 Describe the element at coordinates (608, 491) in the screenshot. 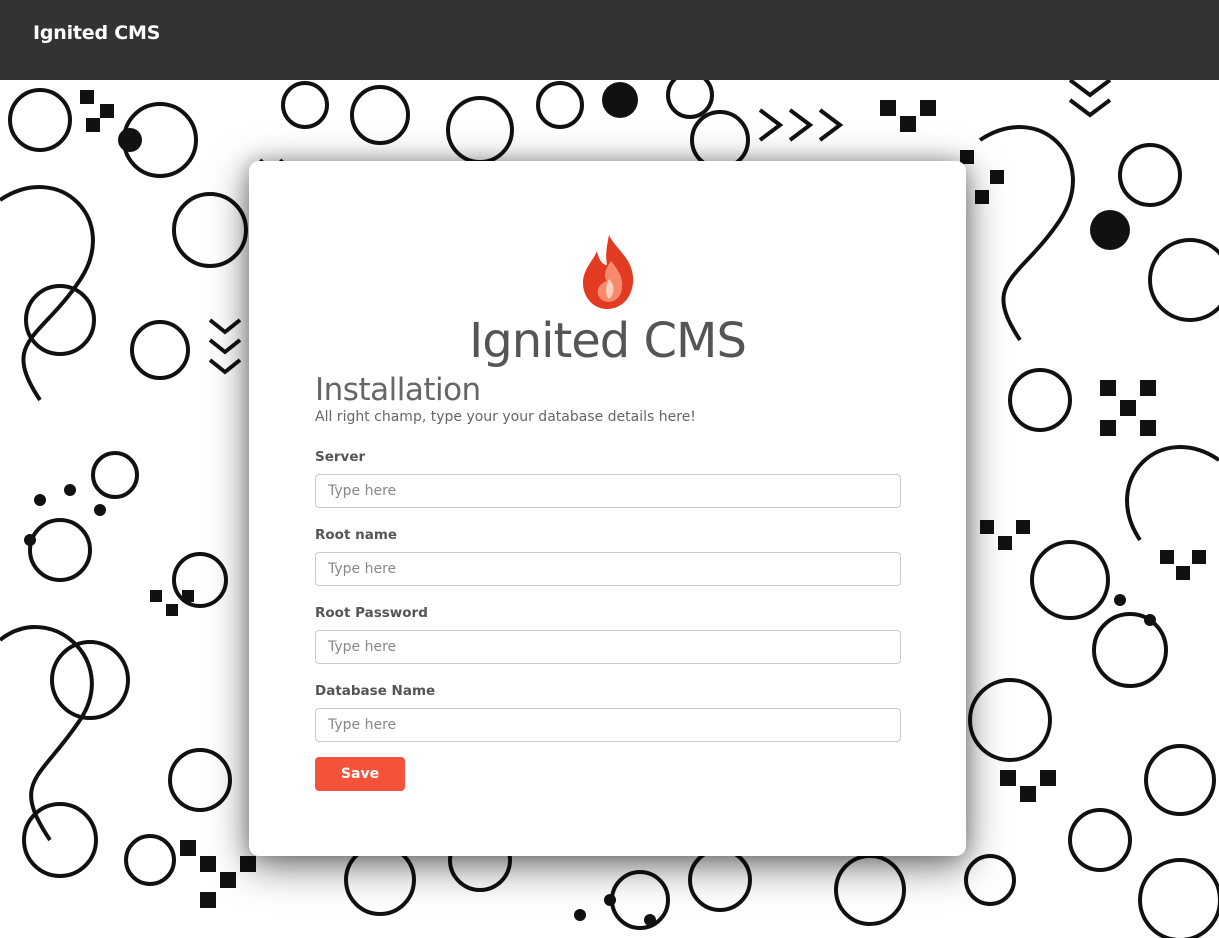

I see `server-input` at that location.